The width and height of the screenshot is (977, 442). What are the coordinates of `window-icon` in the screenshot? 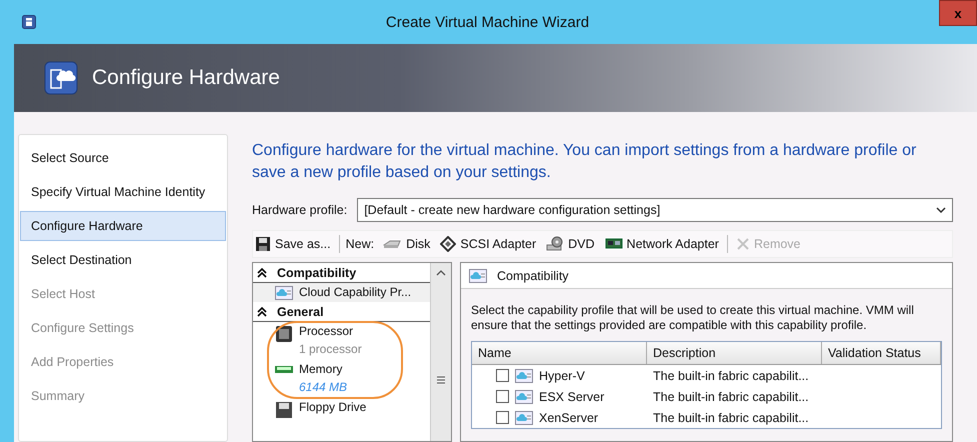 It's located at (29, 22).